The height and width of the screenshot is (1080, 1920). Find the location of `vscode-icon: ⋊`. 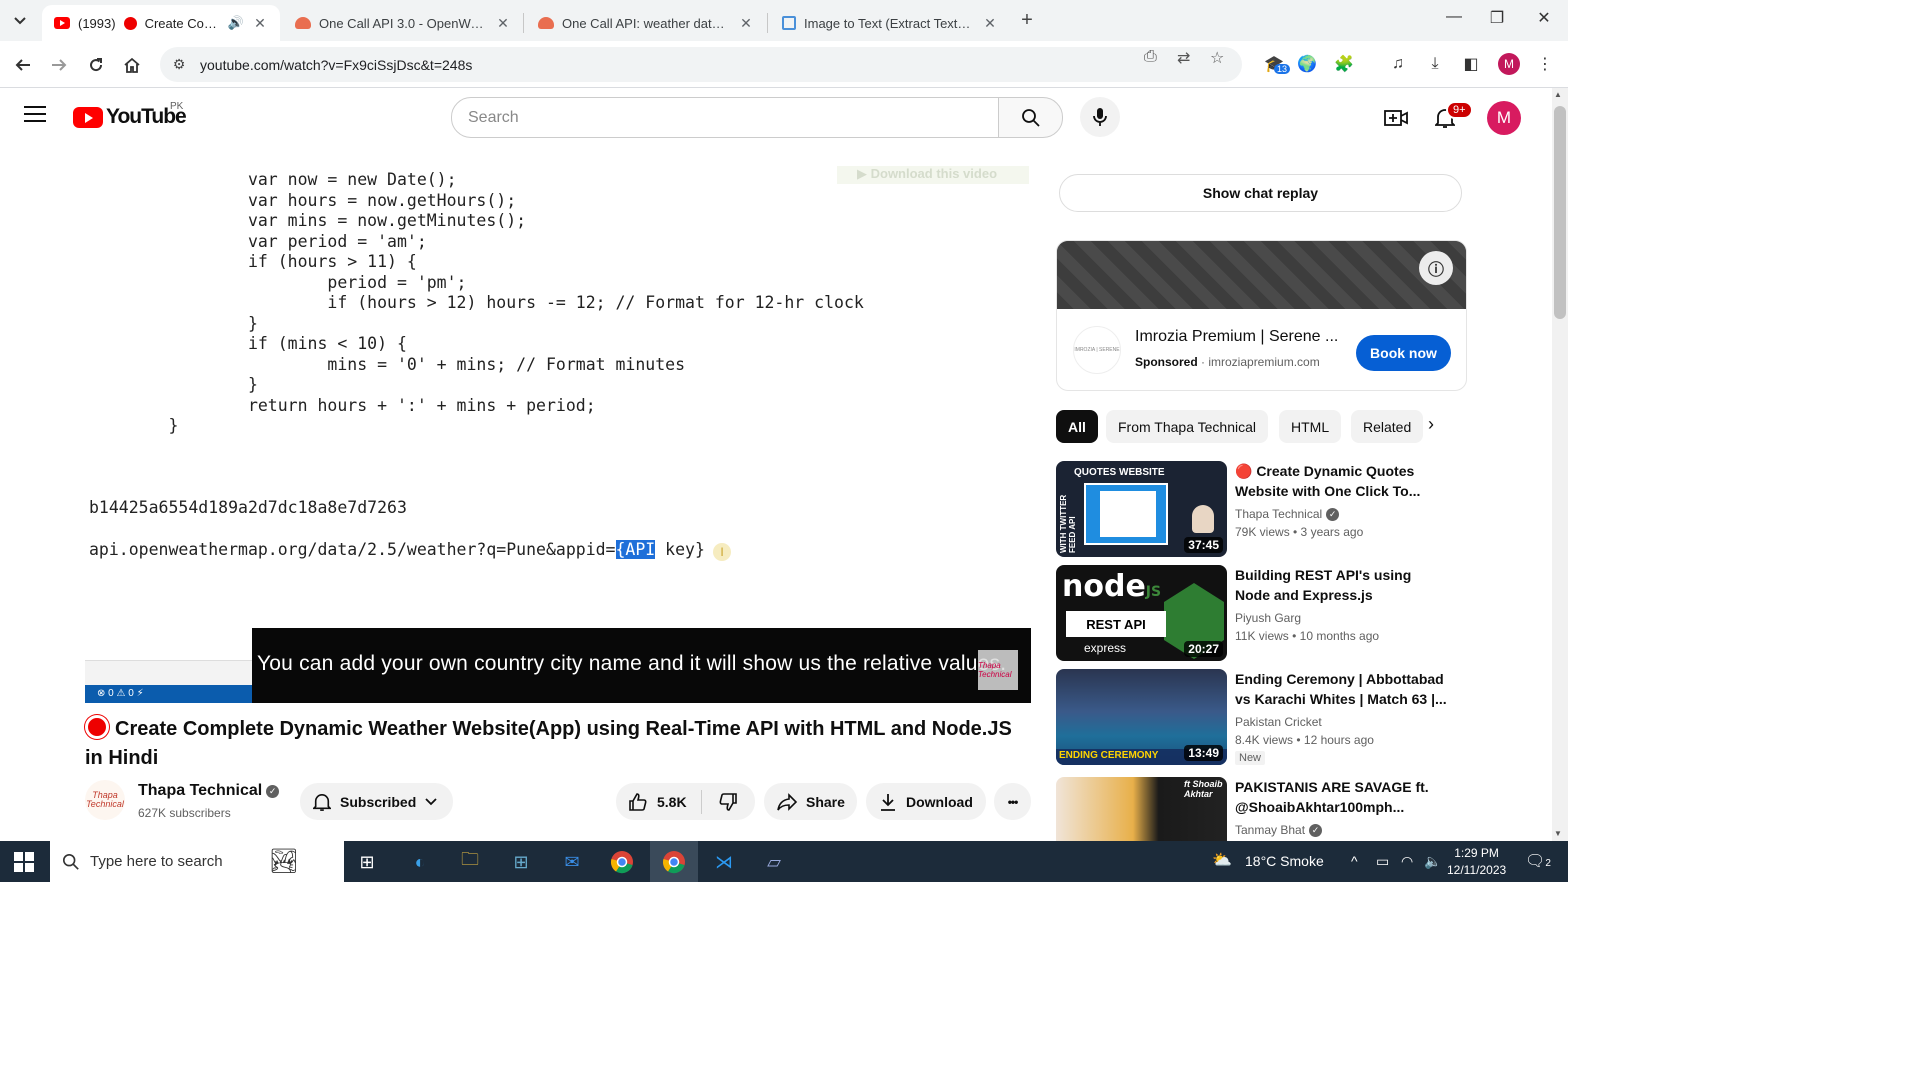

vscode-icon: ⋊ is located at coordinates (724, 862).